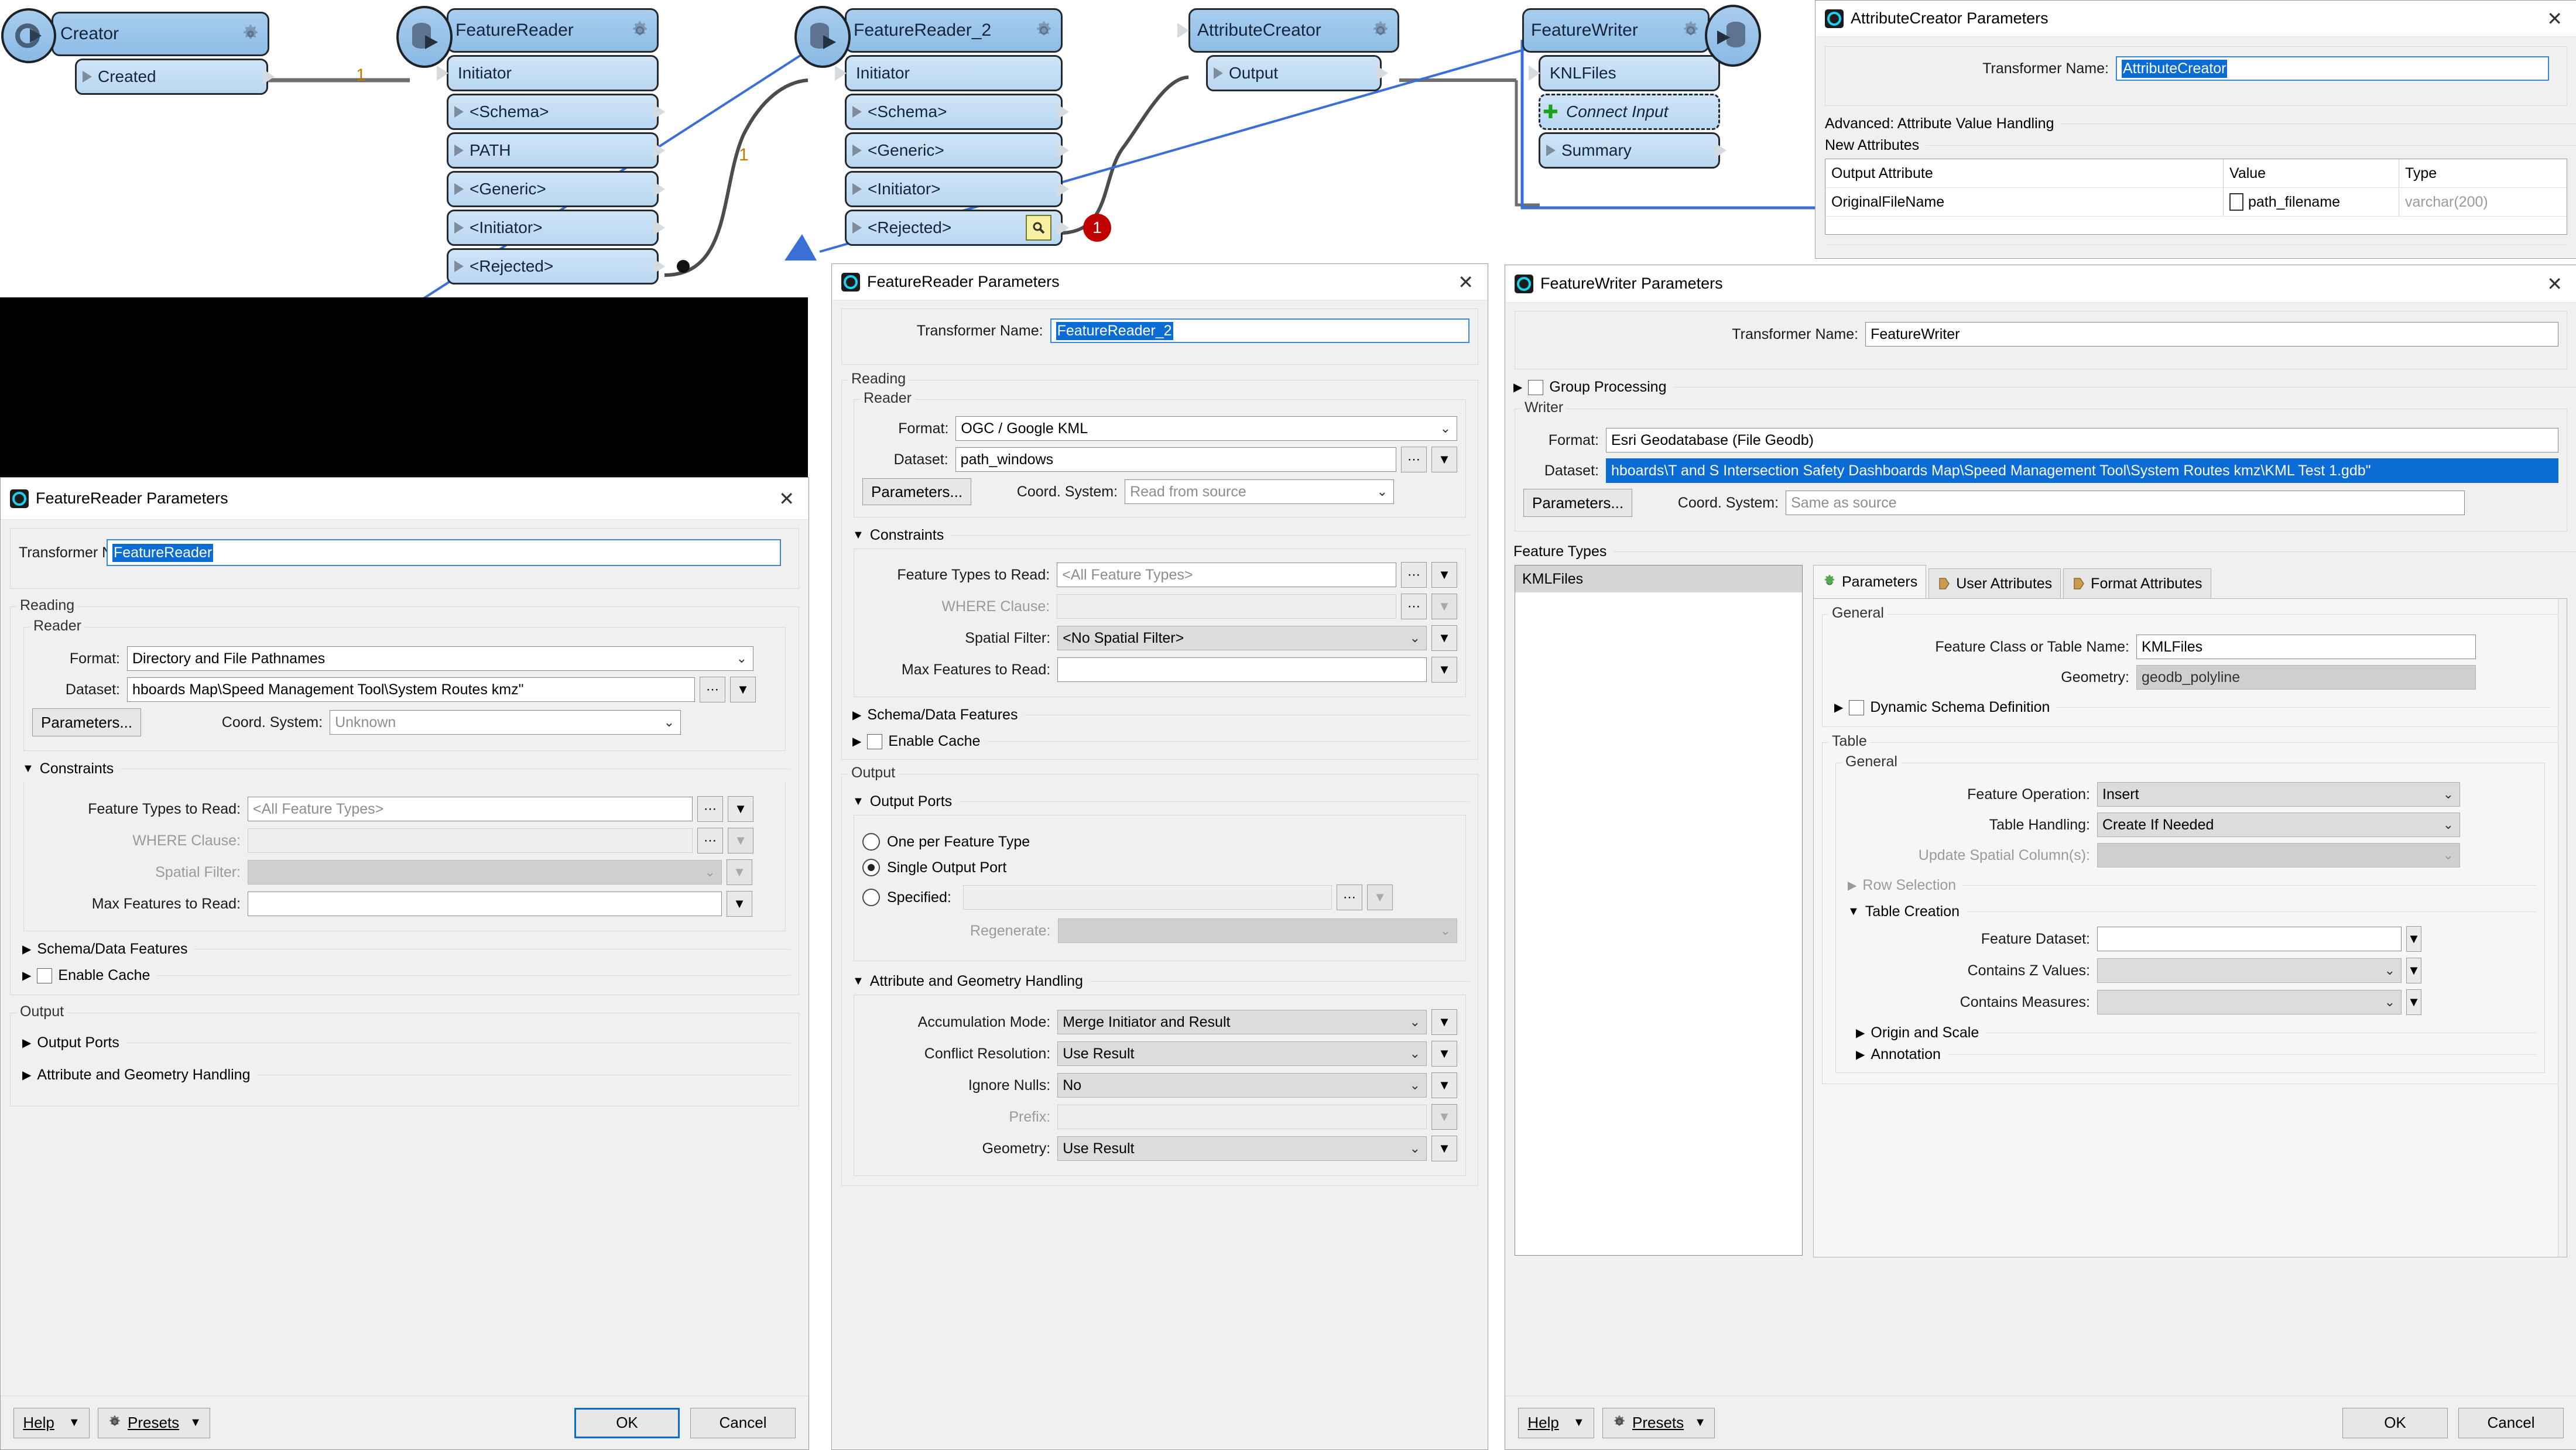 This screenshot has height=1450, width=2576. I want to click on presets-button: Presets ▼, so click(154, 1422).